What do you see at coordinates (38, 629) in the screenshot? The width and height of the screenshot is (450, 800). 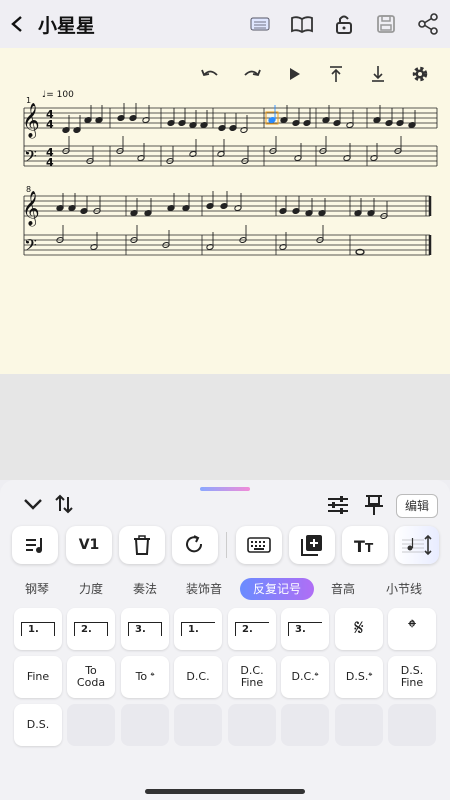 I see `volta-1-closed: 1.` at bounding box center [38, 629].